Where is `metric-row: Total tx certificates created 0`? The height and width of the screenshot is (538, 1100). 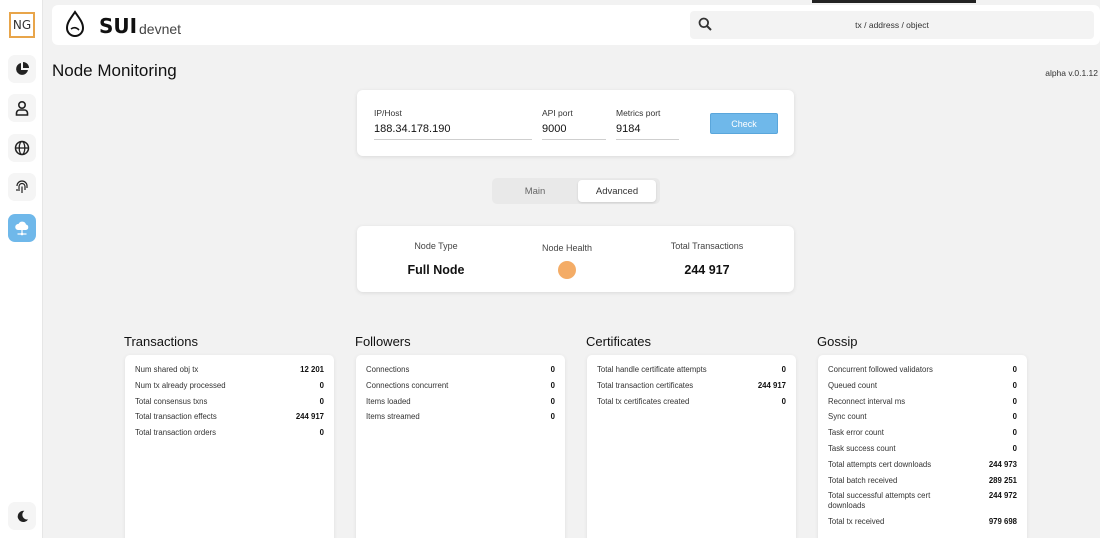 metric-row: Total tx certificates created 0 is located at coordinates (691, 402).